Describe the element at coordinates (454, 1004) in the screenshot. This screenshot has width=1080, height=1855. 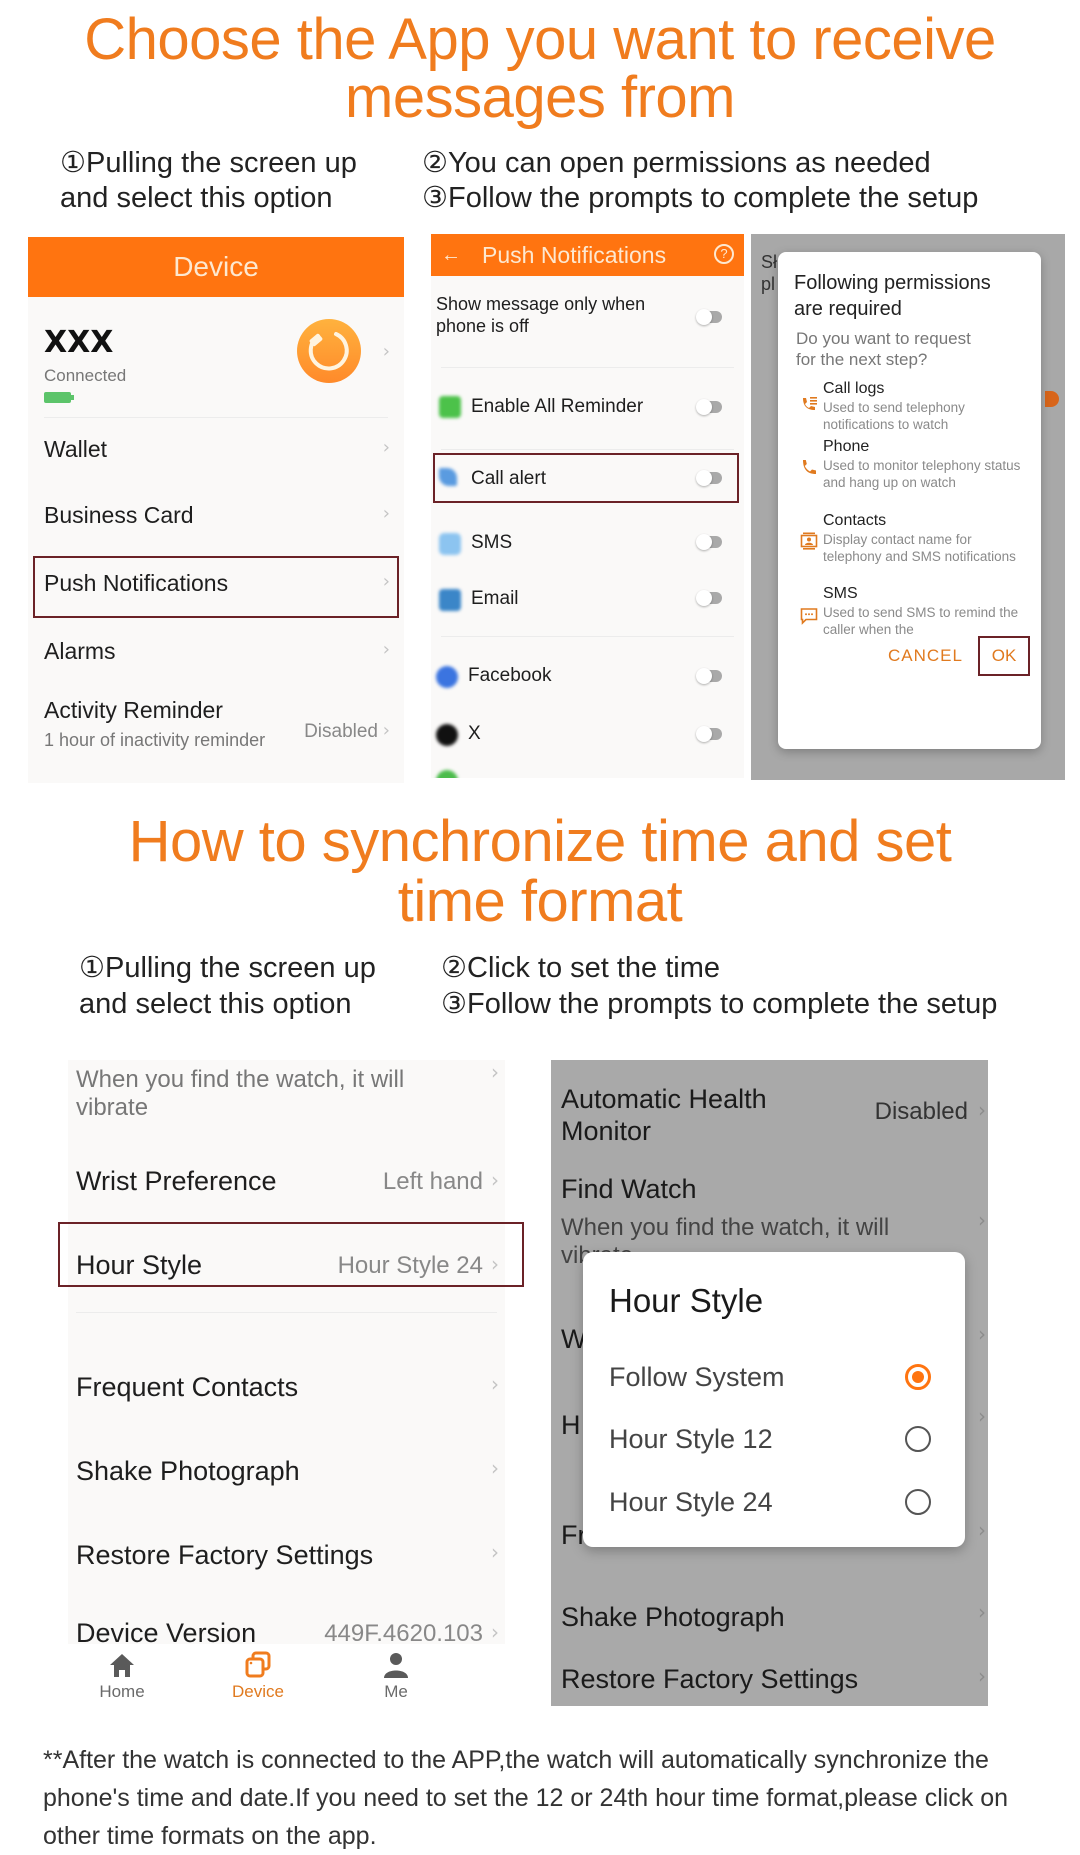
I see `step-number: ③` at that location.